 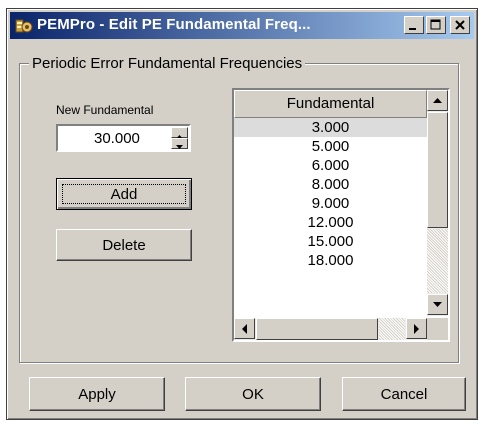 I want to click on list-column-header: Fundamental, so click(x=330, y=104).